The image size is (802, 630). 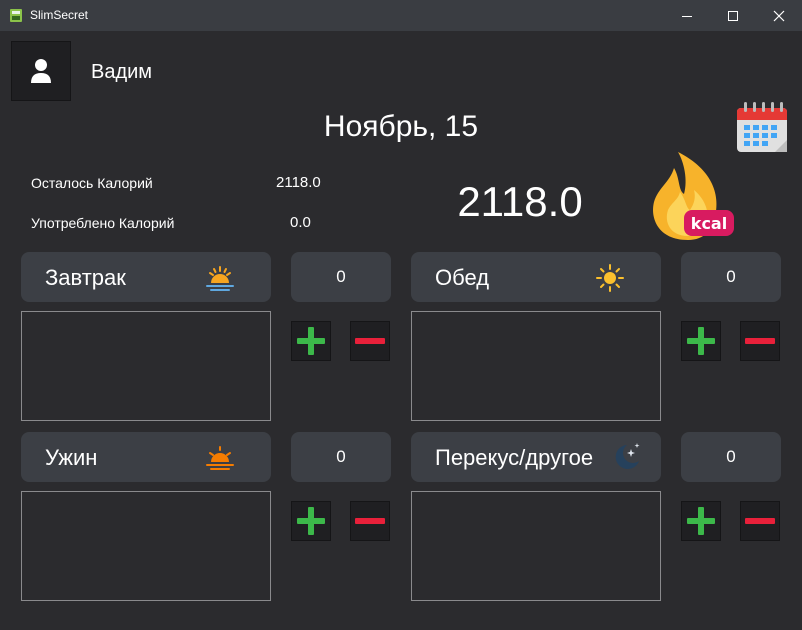 I want to click on breakfast-remove-button, so click(x=370, y=341).